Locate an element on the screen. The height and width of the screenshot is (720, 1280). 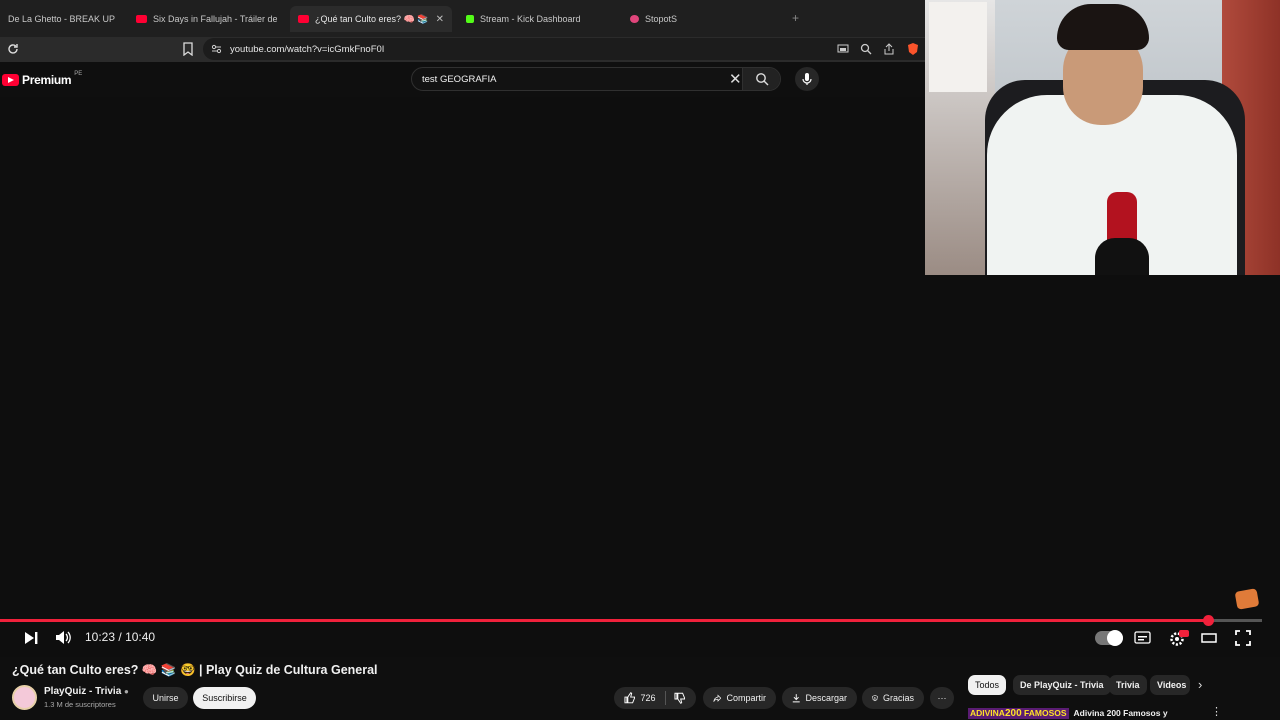
cast-icon is located at coordinates (843, 49).